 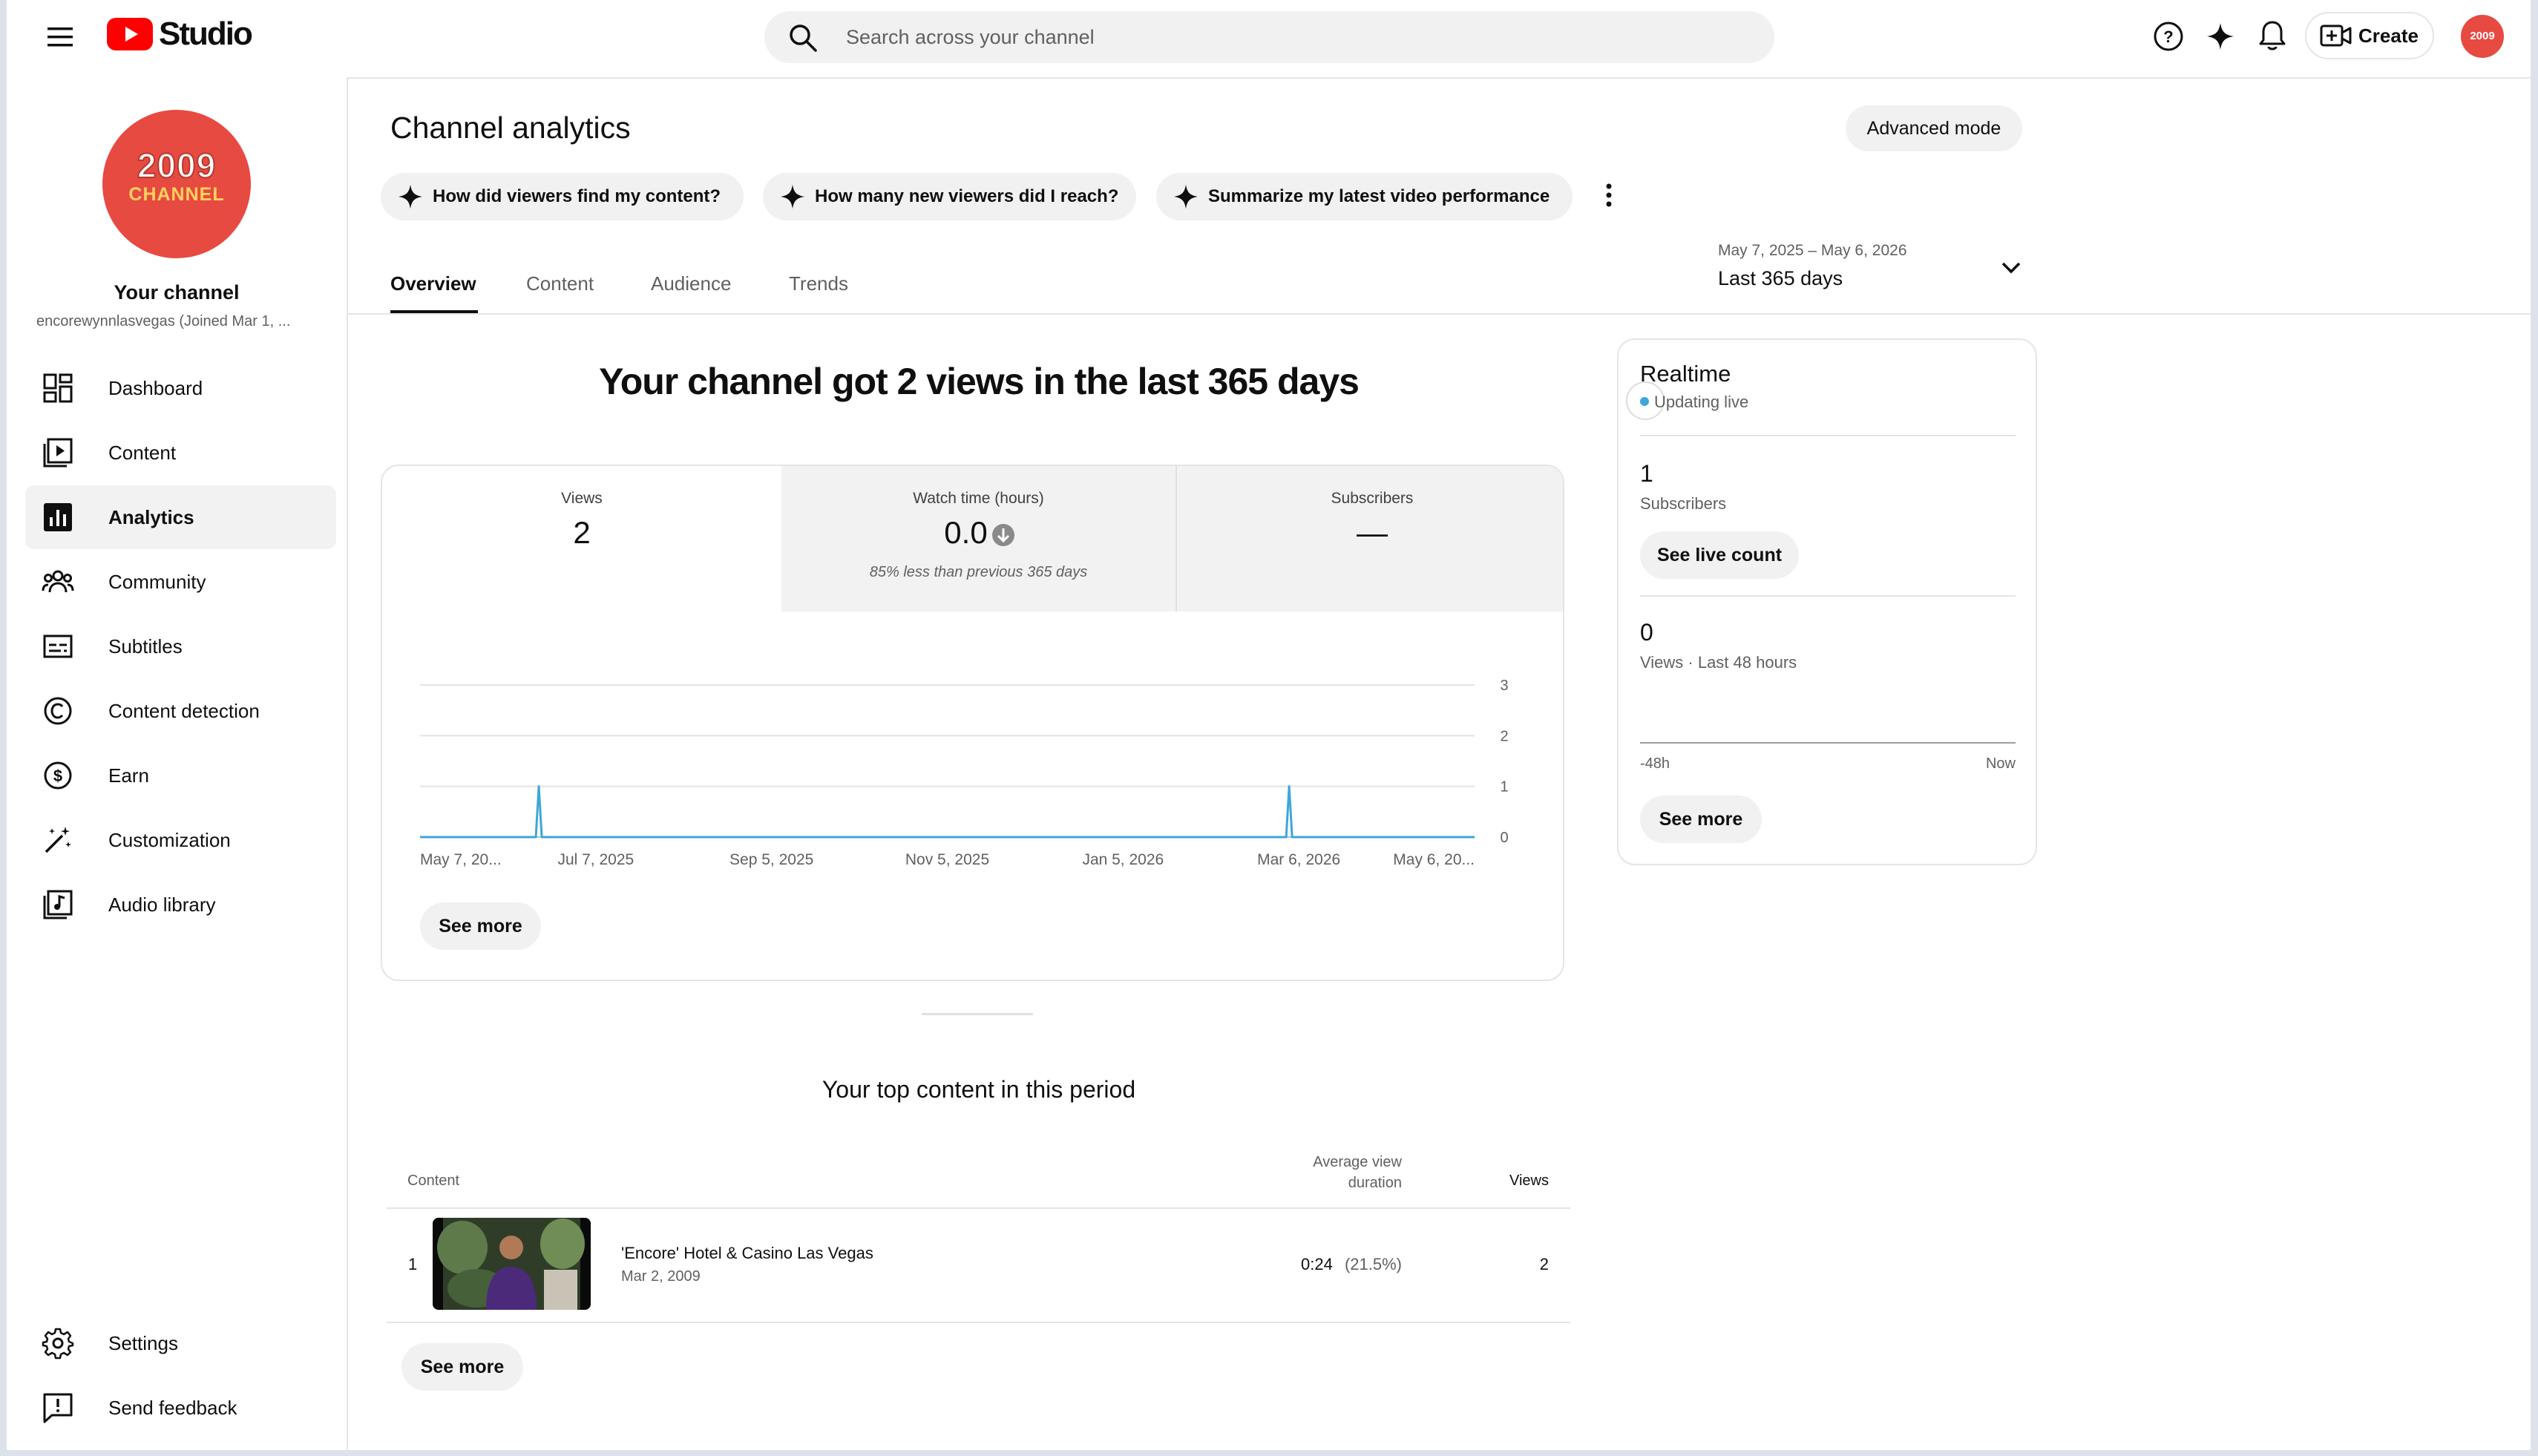 What do you see at coordinates (1327, 1173) in the screenshot?
I see `column-header-avg-duration: Average view duration` at bounding box center [1327, 1173].